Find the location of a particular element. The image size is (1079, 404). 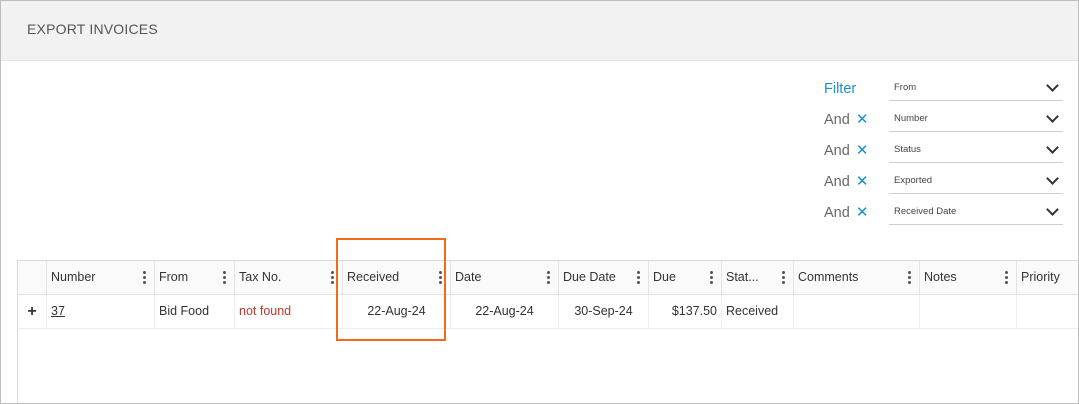

filter-field-value: Number is located at coordinates (911, 118).